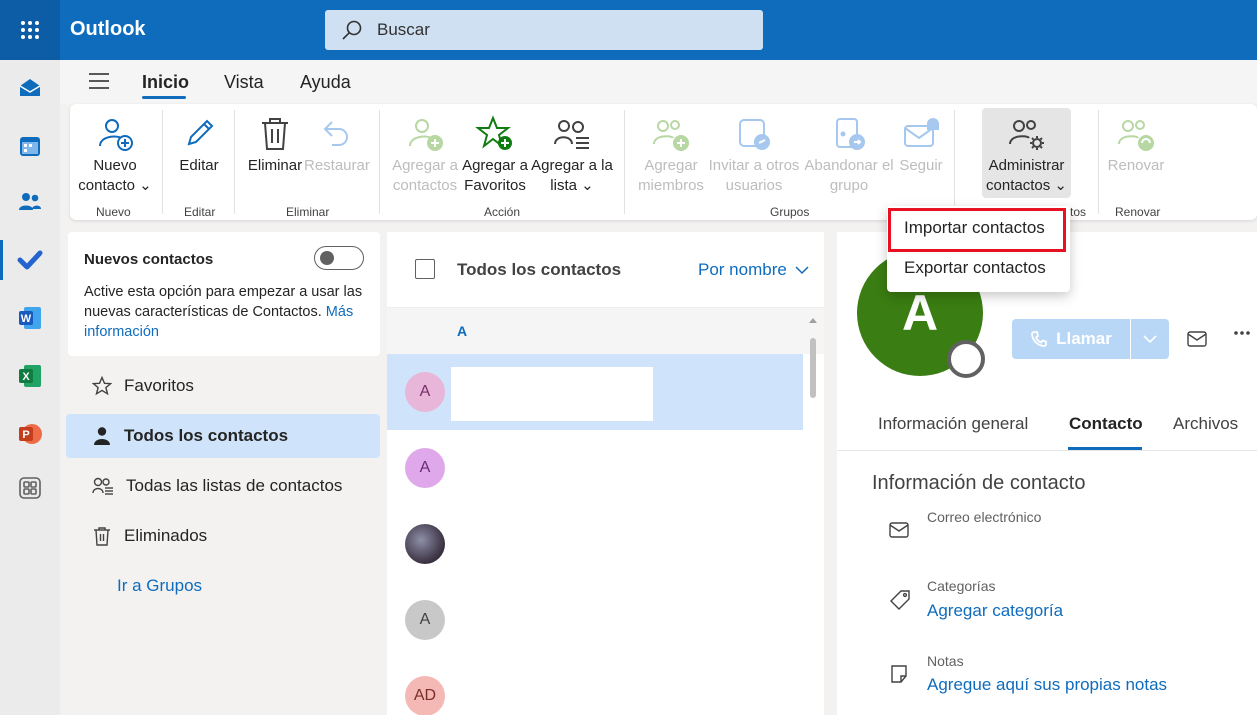  I want to click on add-notes-link: Agregue aquí sus propias notas, so click(1047, 685).